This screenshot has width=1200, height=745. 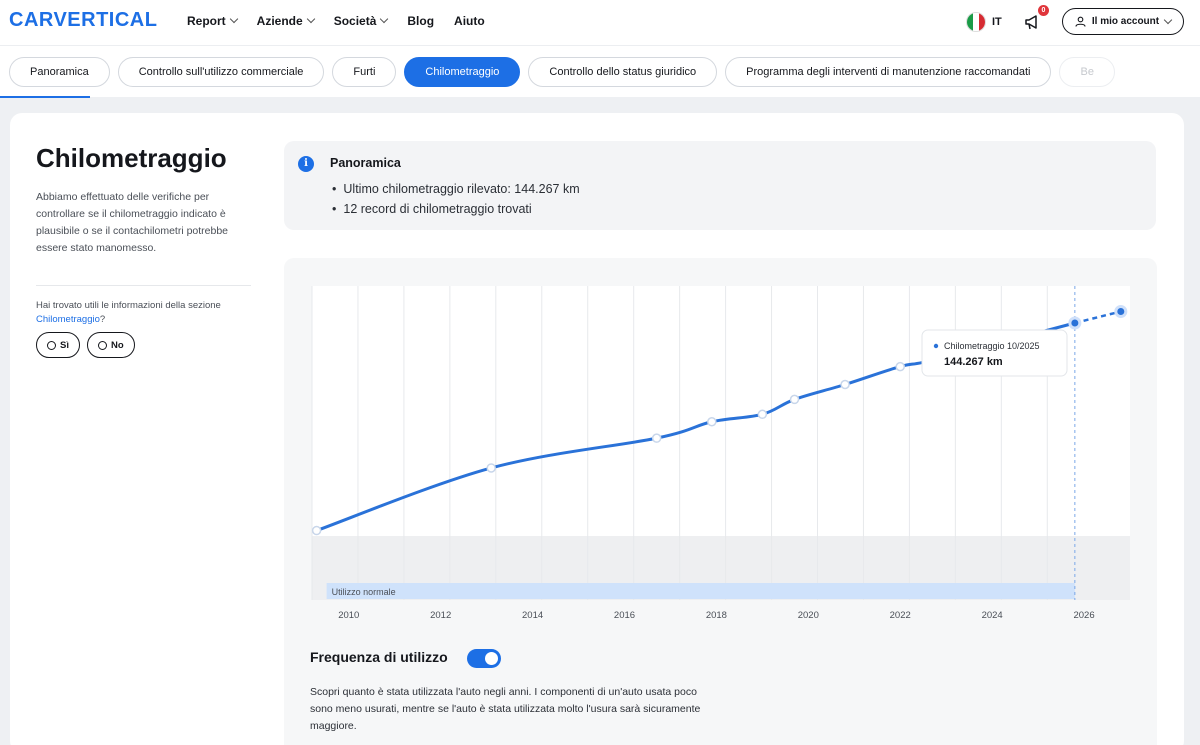 What do you see at coordinates (420, 21) in the screenshot?
I see `nav-blog: Blog` at bounding box center [420, 21].